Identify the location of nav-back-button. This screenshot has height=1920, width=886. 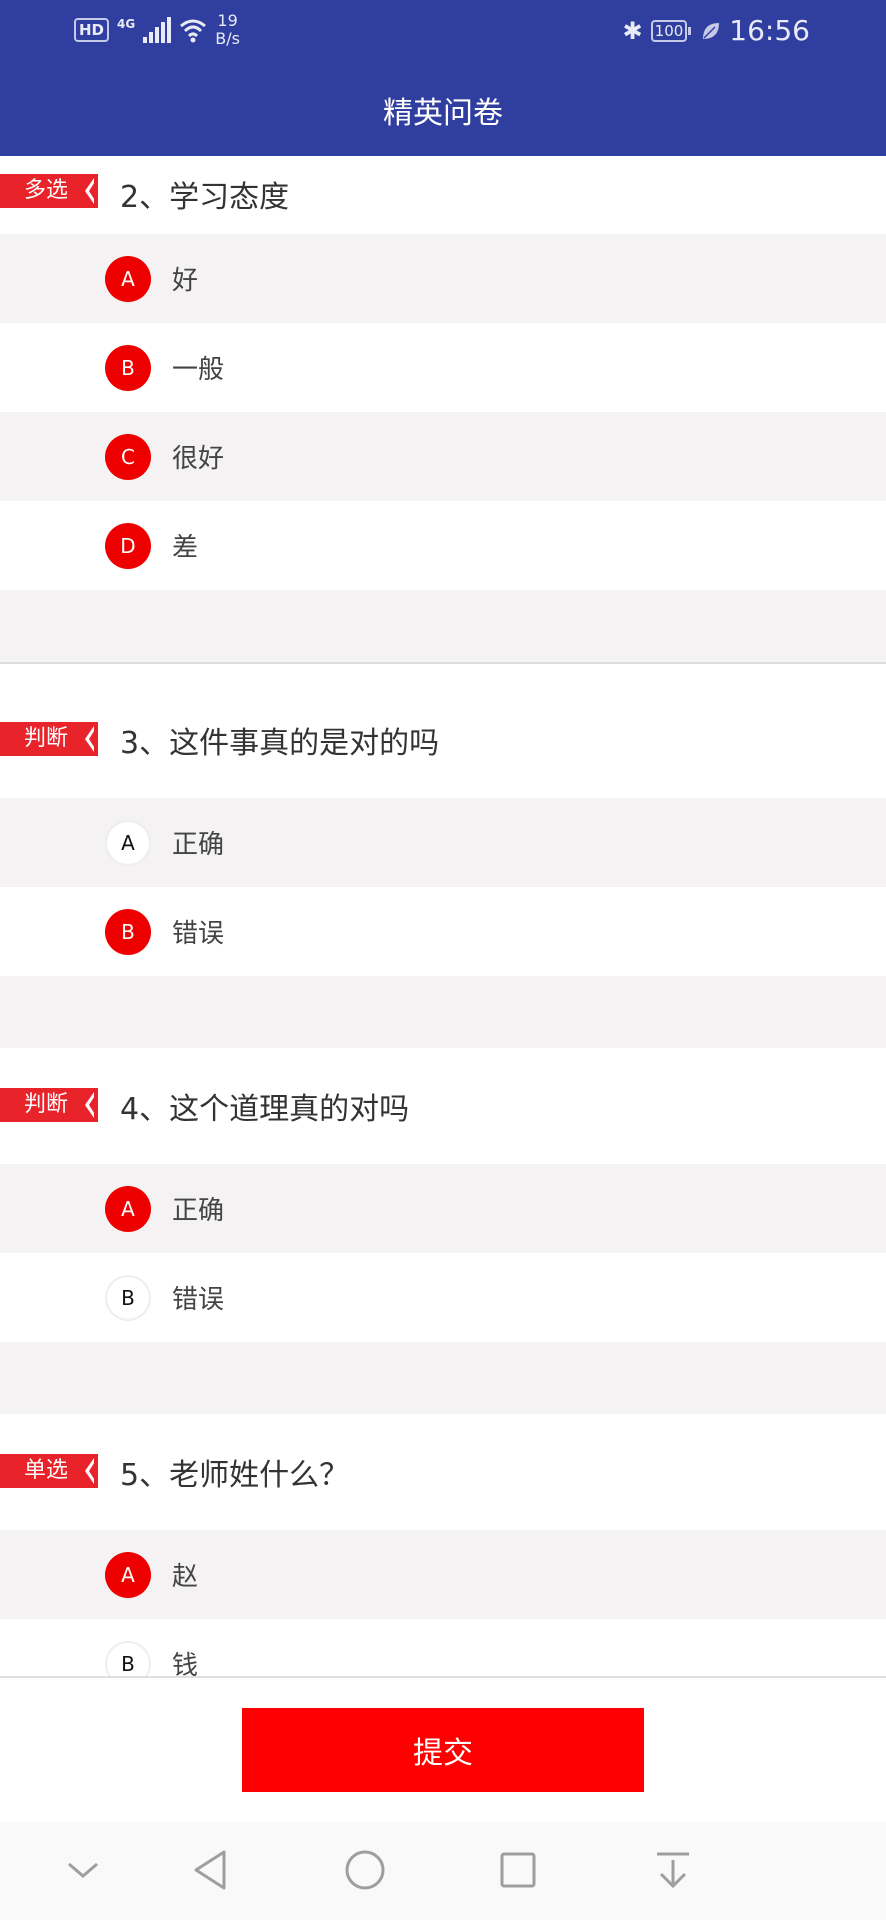
(210, 1870).